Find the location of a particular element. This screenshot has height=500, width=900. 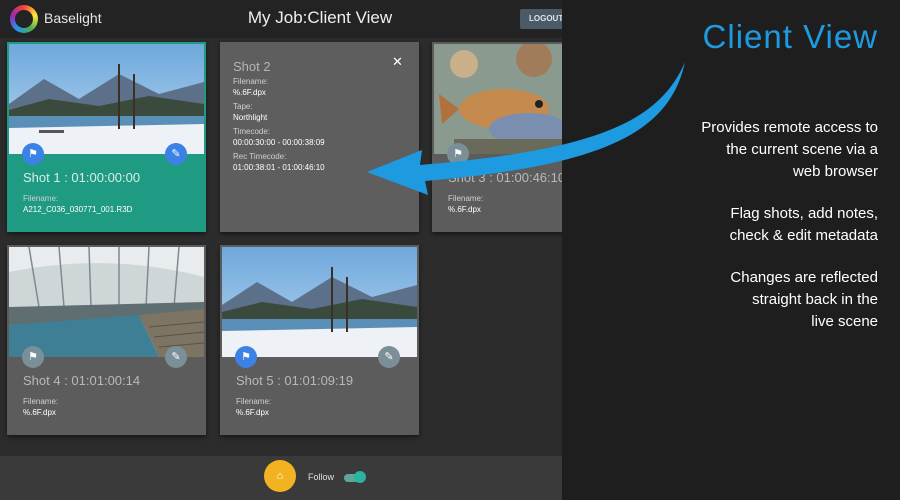

detail-title: Shot 2 is located at coordinates (252, 66).